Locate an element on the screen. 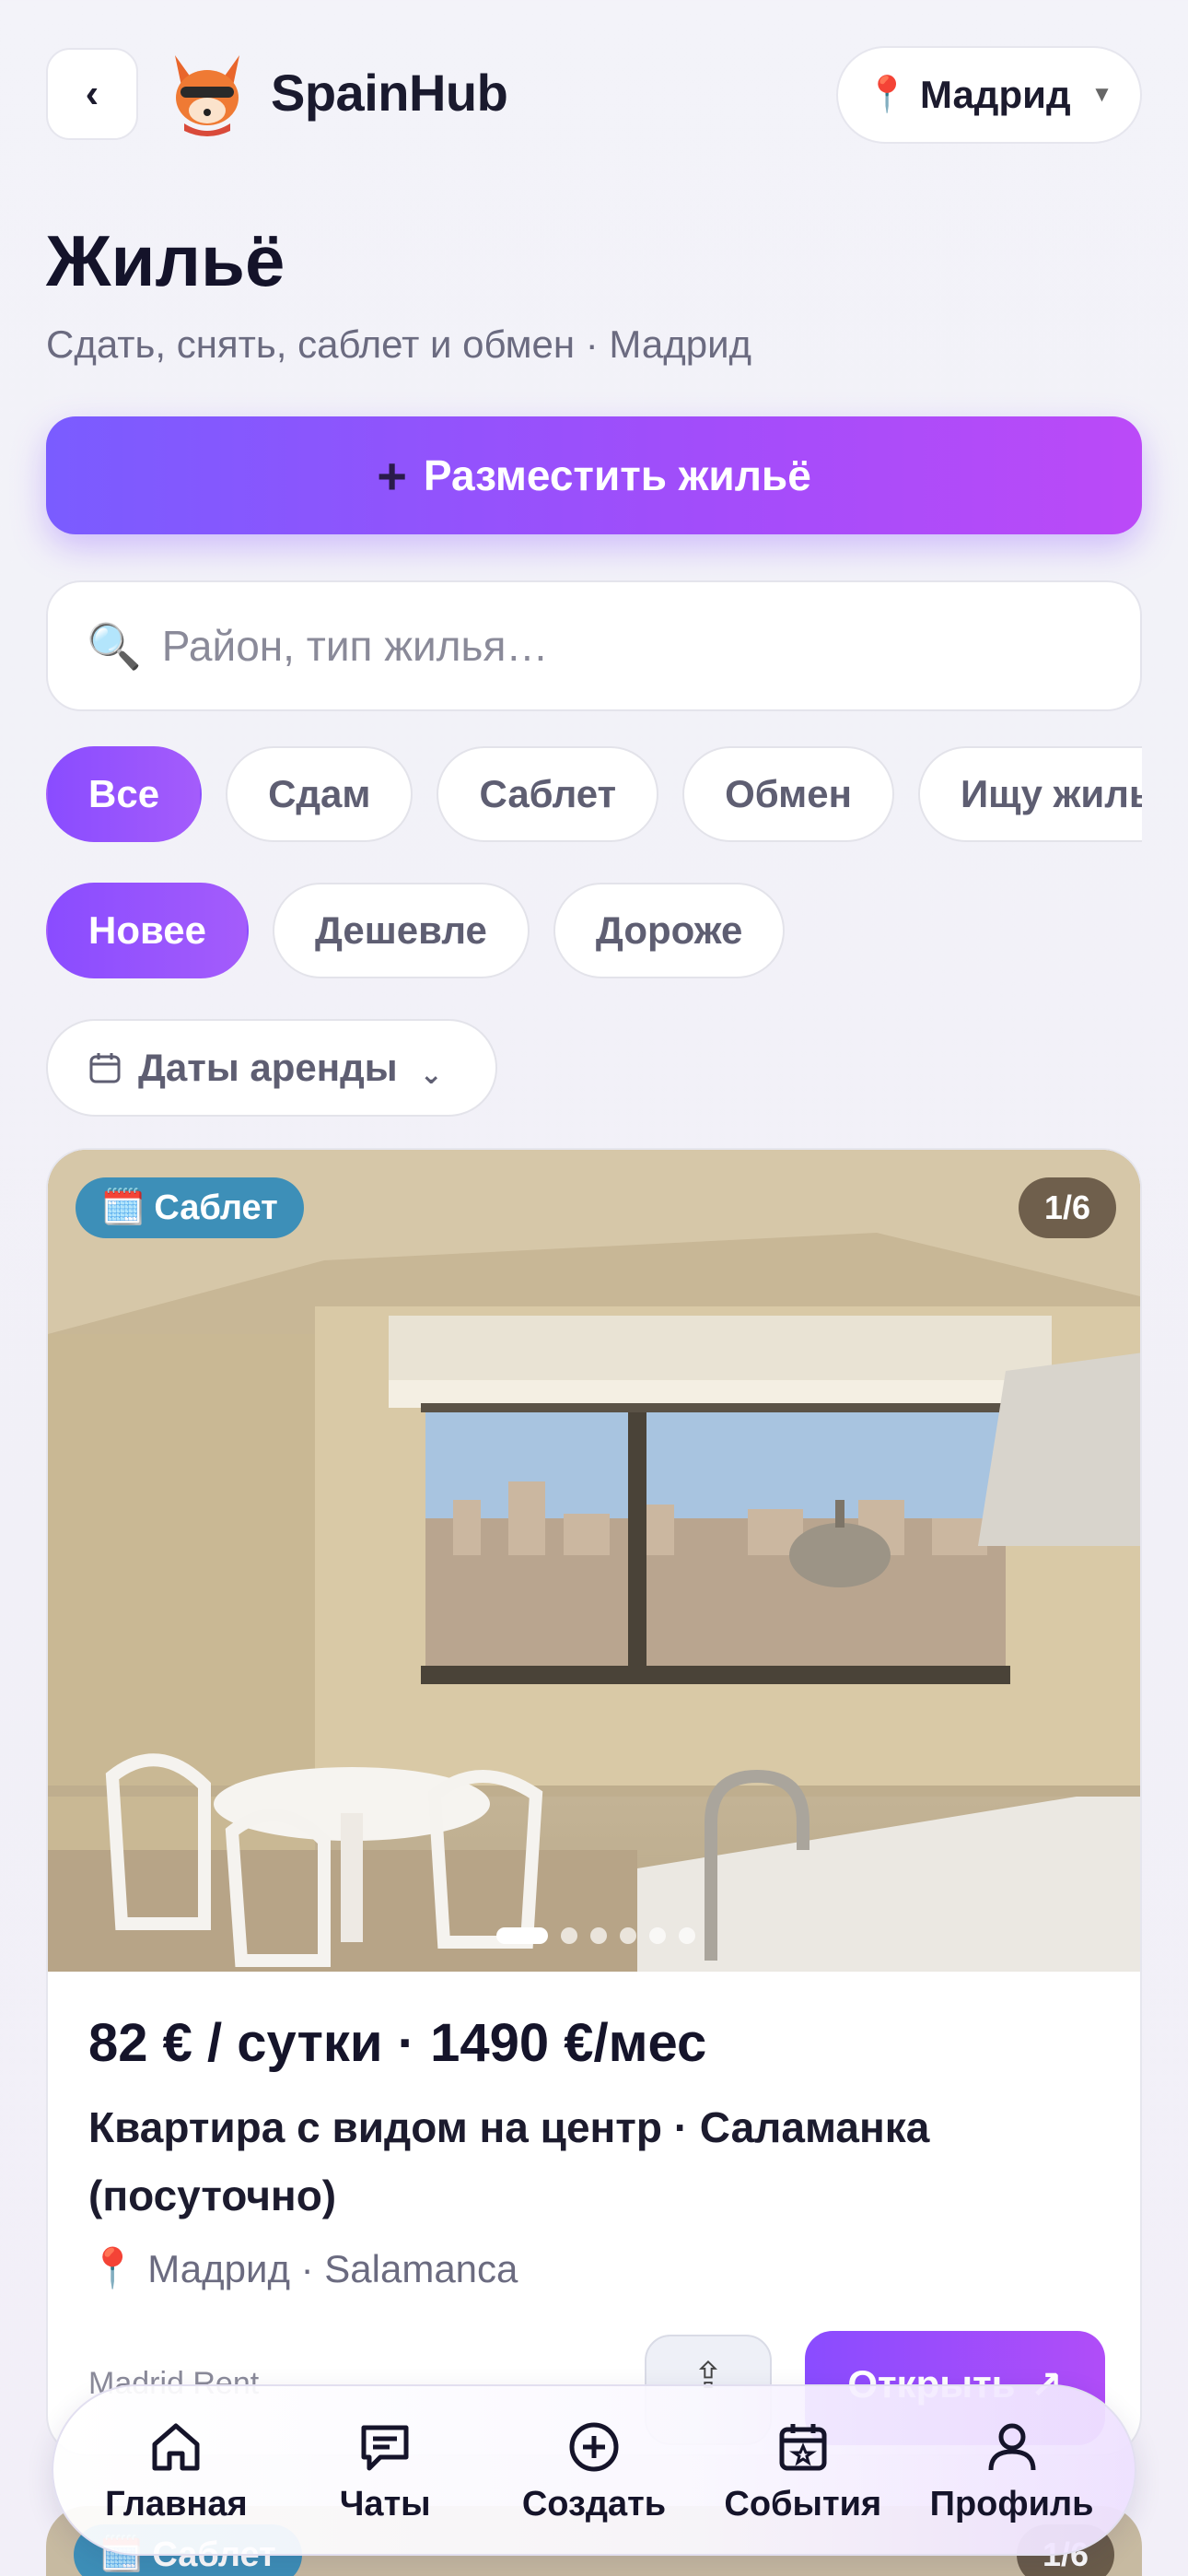  nav-chats-label: Чаты is located at coordinates (385, 2503).